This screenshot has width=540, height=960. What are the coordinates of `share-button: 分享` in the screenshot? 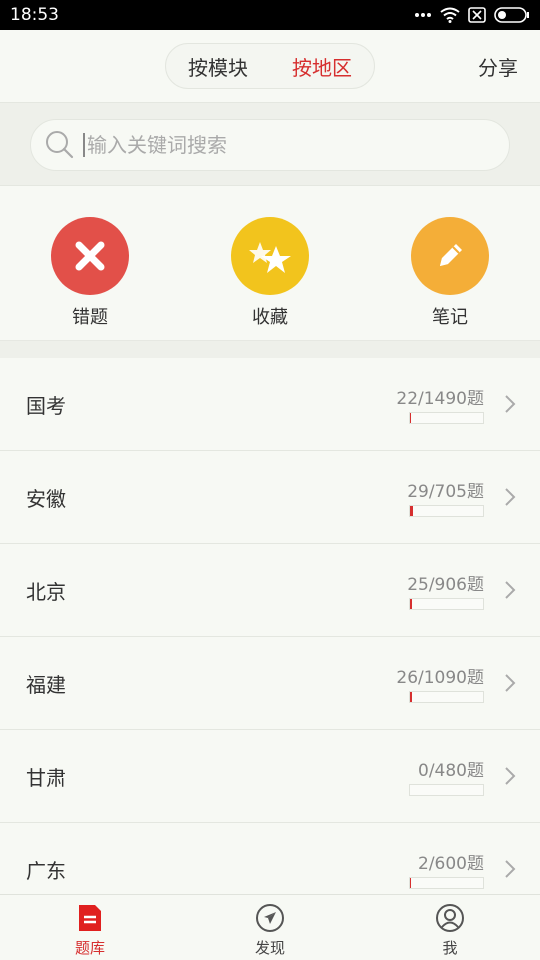 It's located at (498, 66).